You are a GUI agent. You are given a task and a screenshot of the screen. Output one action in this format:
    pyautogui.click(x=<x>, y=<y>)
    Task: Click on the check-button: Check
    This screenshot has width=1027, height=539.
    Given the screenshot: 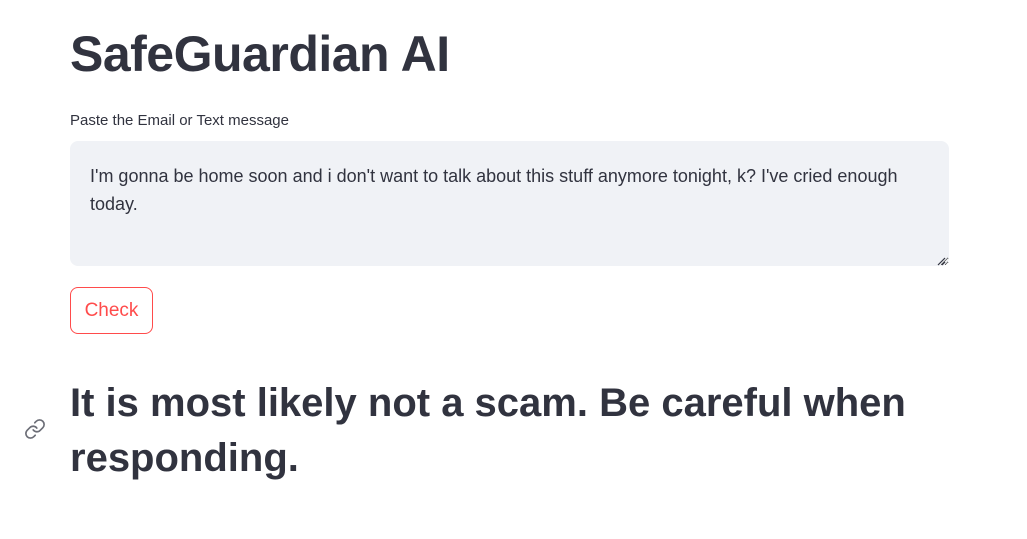 What is the action you would take?
    pyautogui.click(x=111, y=310)
    